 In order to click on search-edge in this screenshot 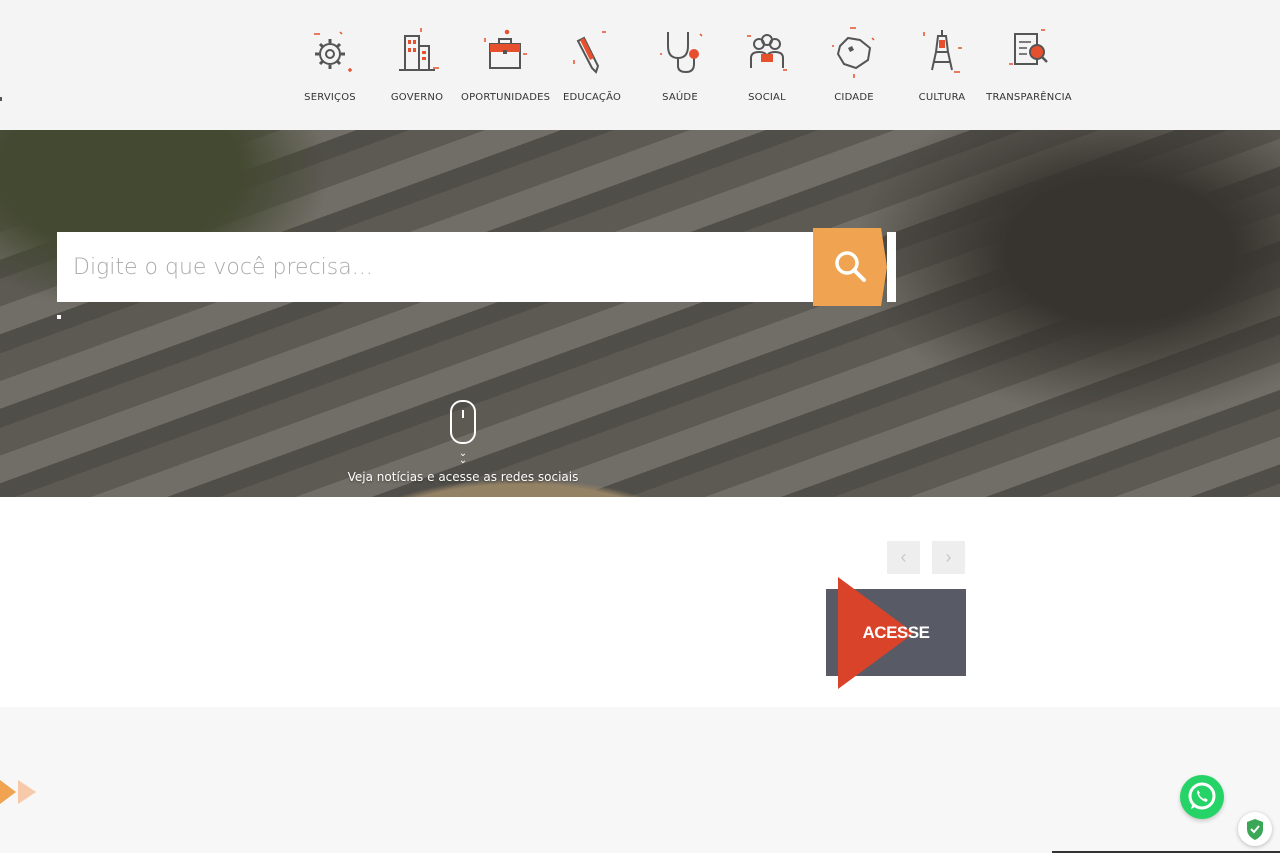, I will do `click(891, 267)`.